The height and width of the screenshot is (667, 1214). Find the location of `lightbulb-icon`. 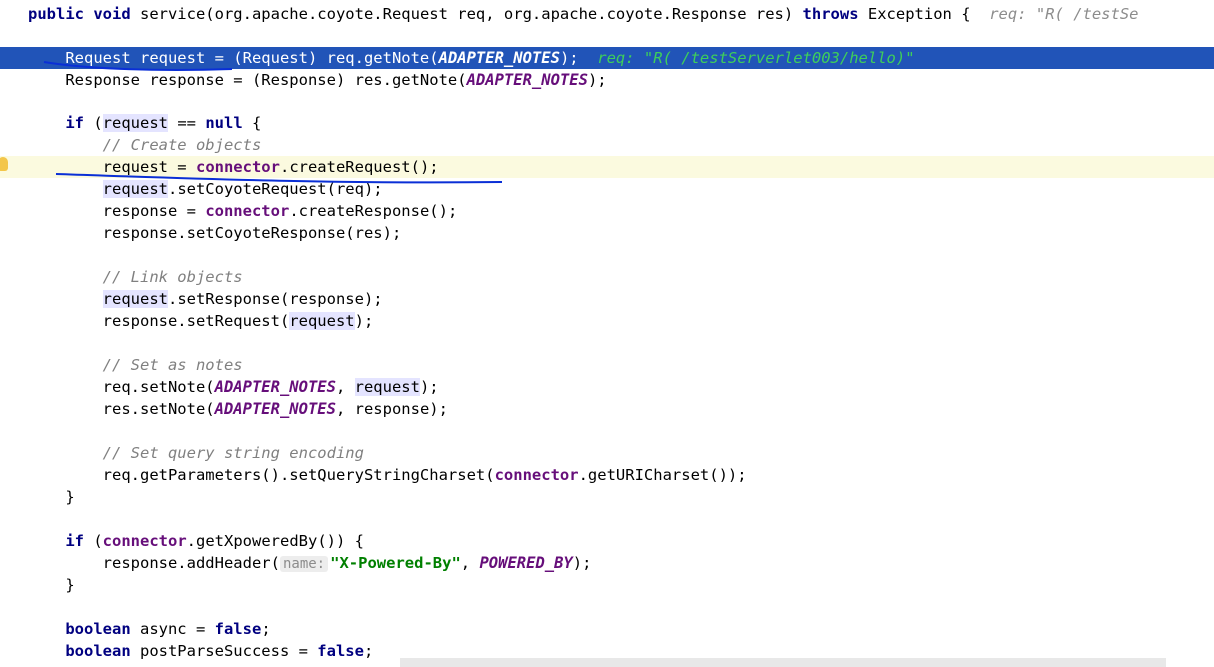

lightbulb-icon is located at coordinates (4, 164).